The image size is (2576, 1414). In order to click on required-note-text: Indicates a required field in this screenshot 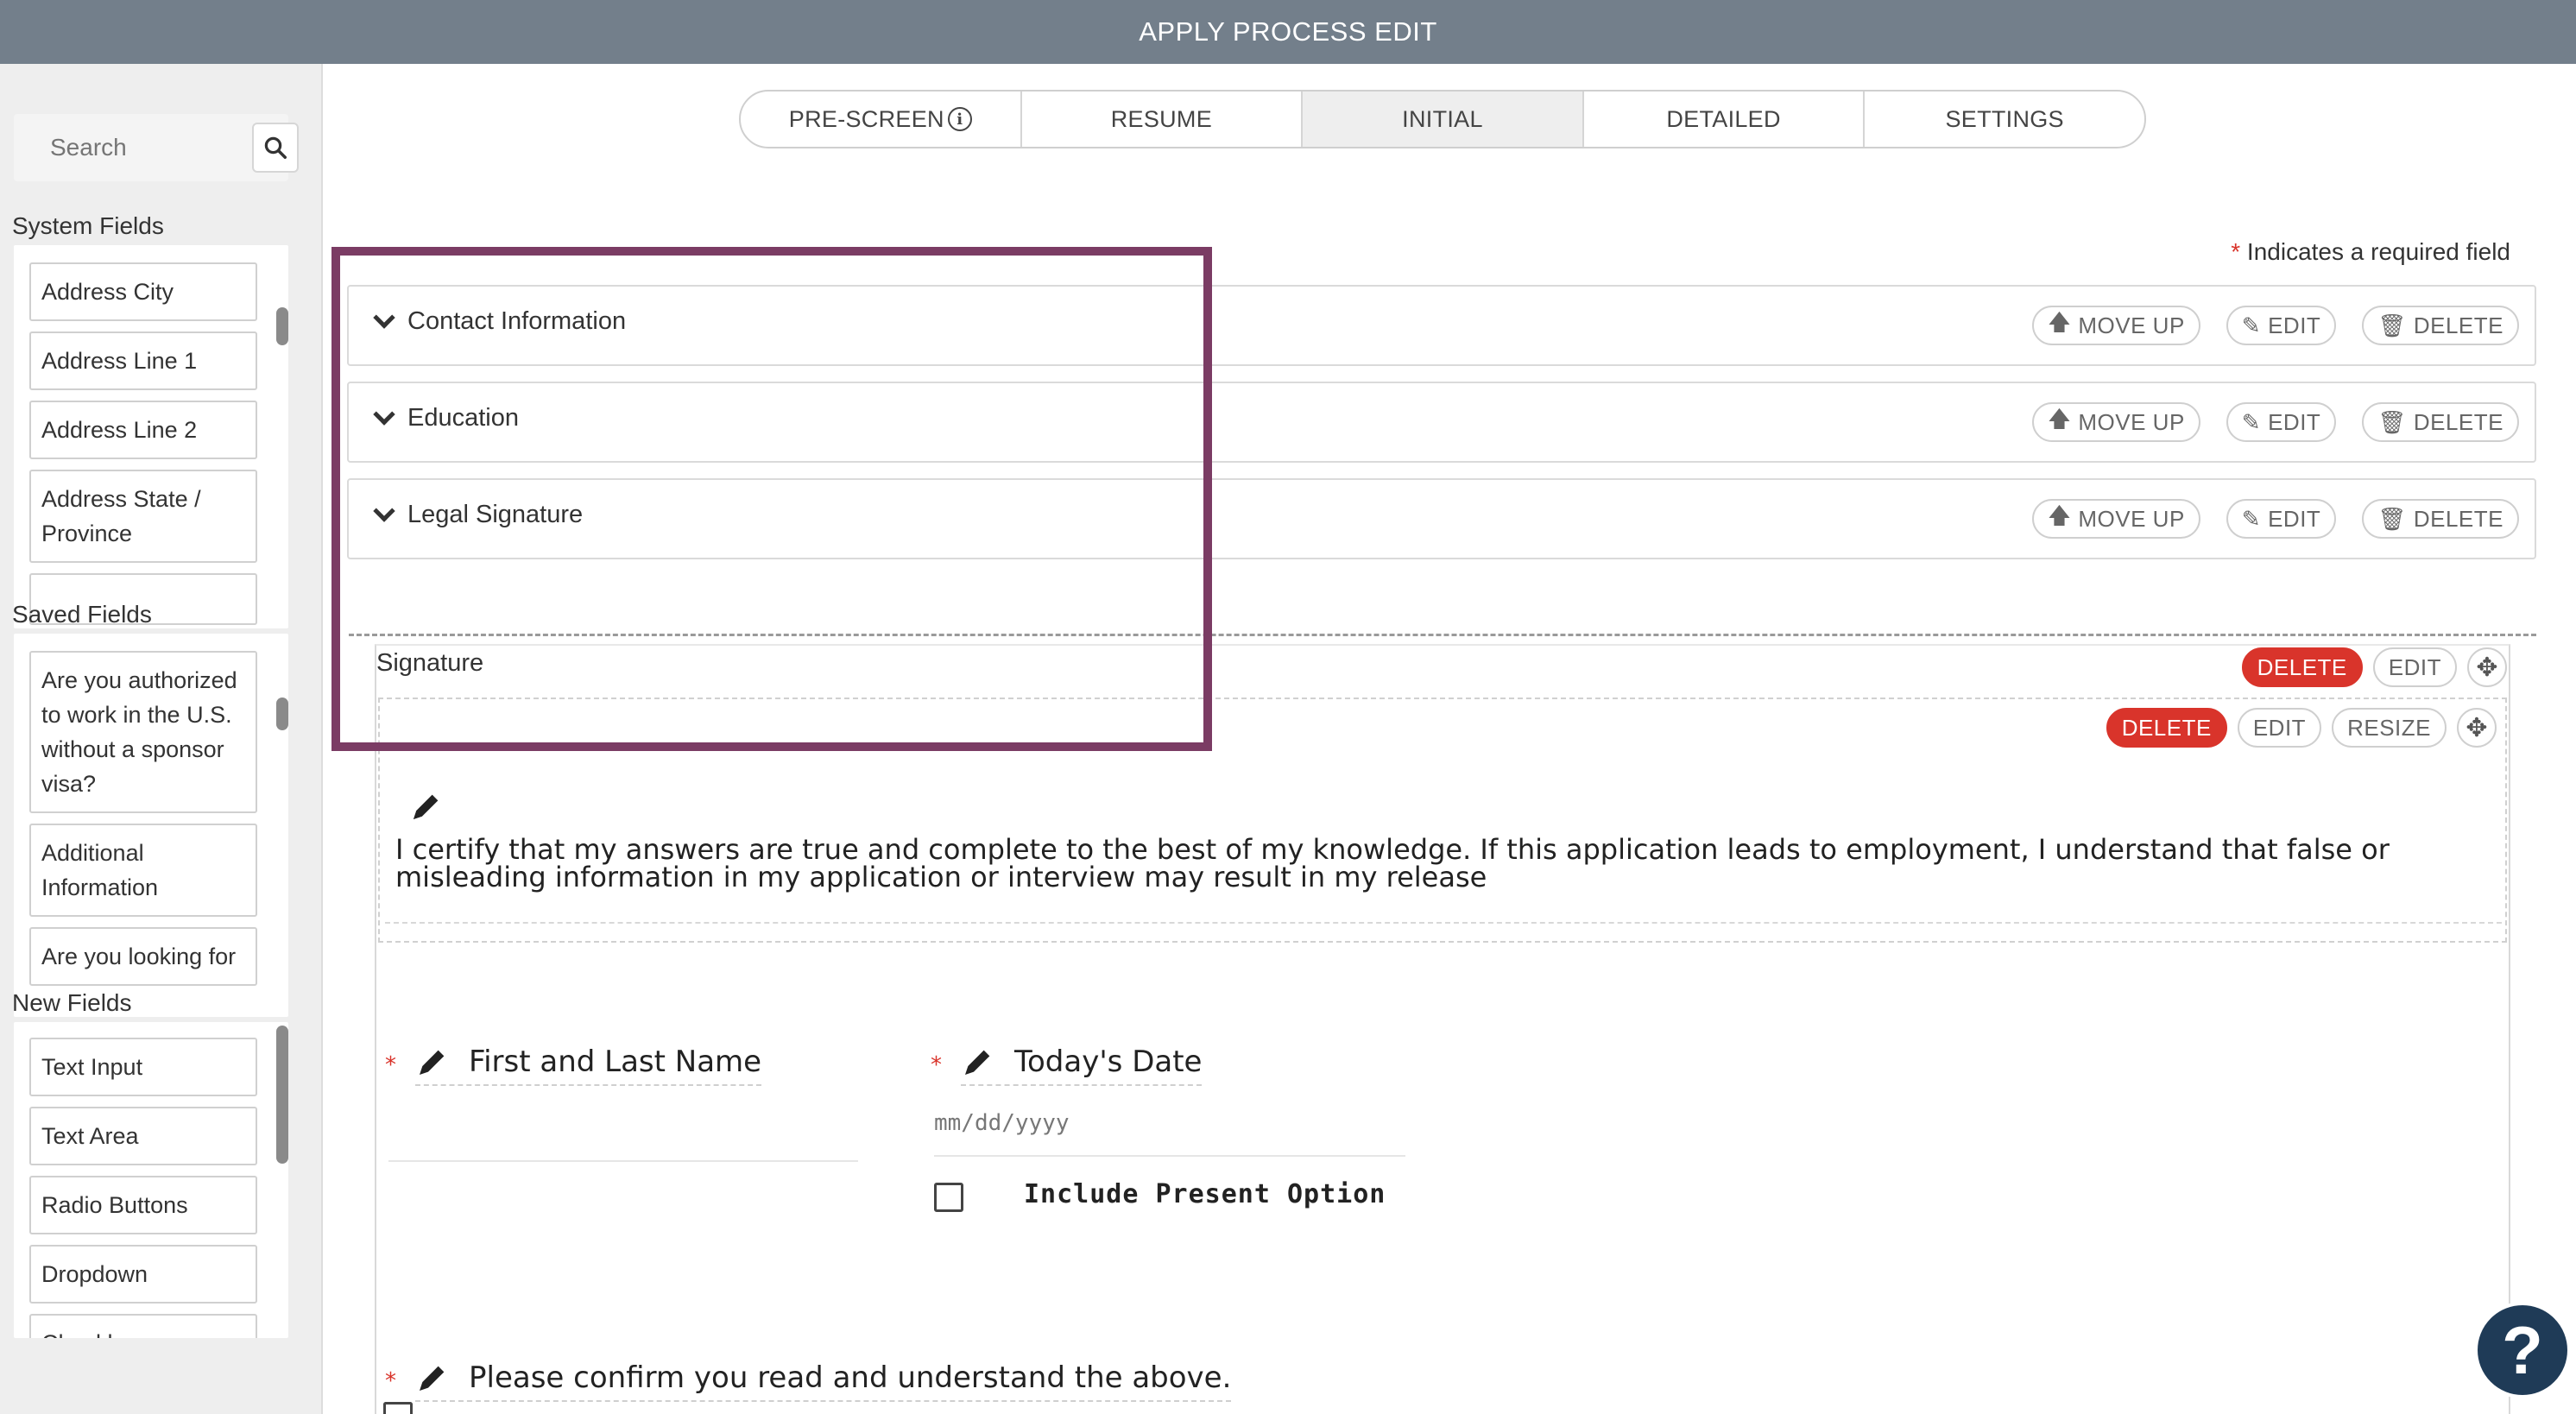, I will do `click(2378, 251)`.